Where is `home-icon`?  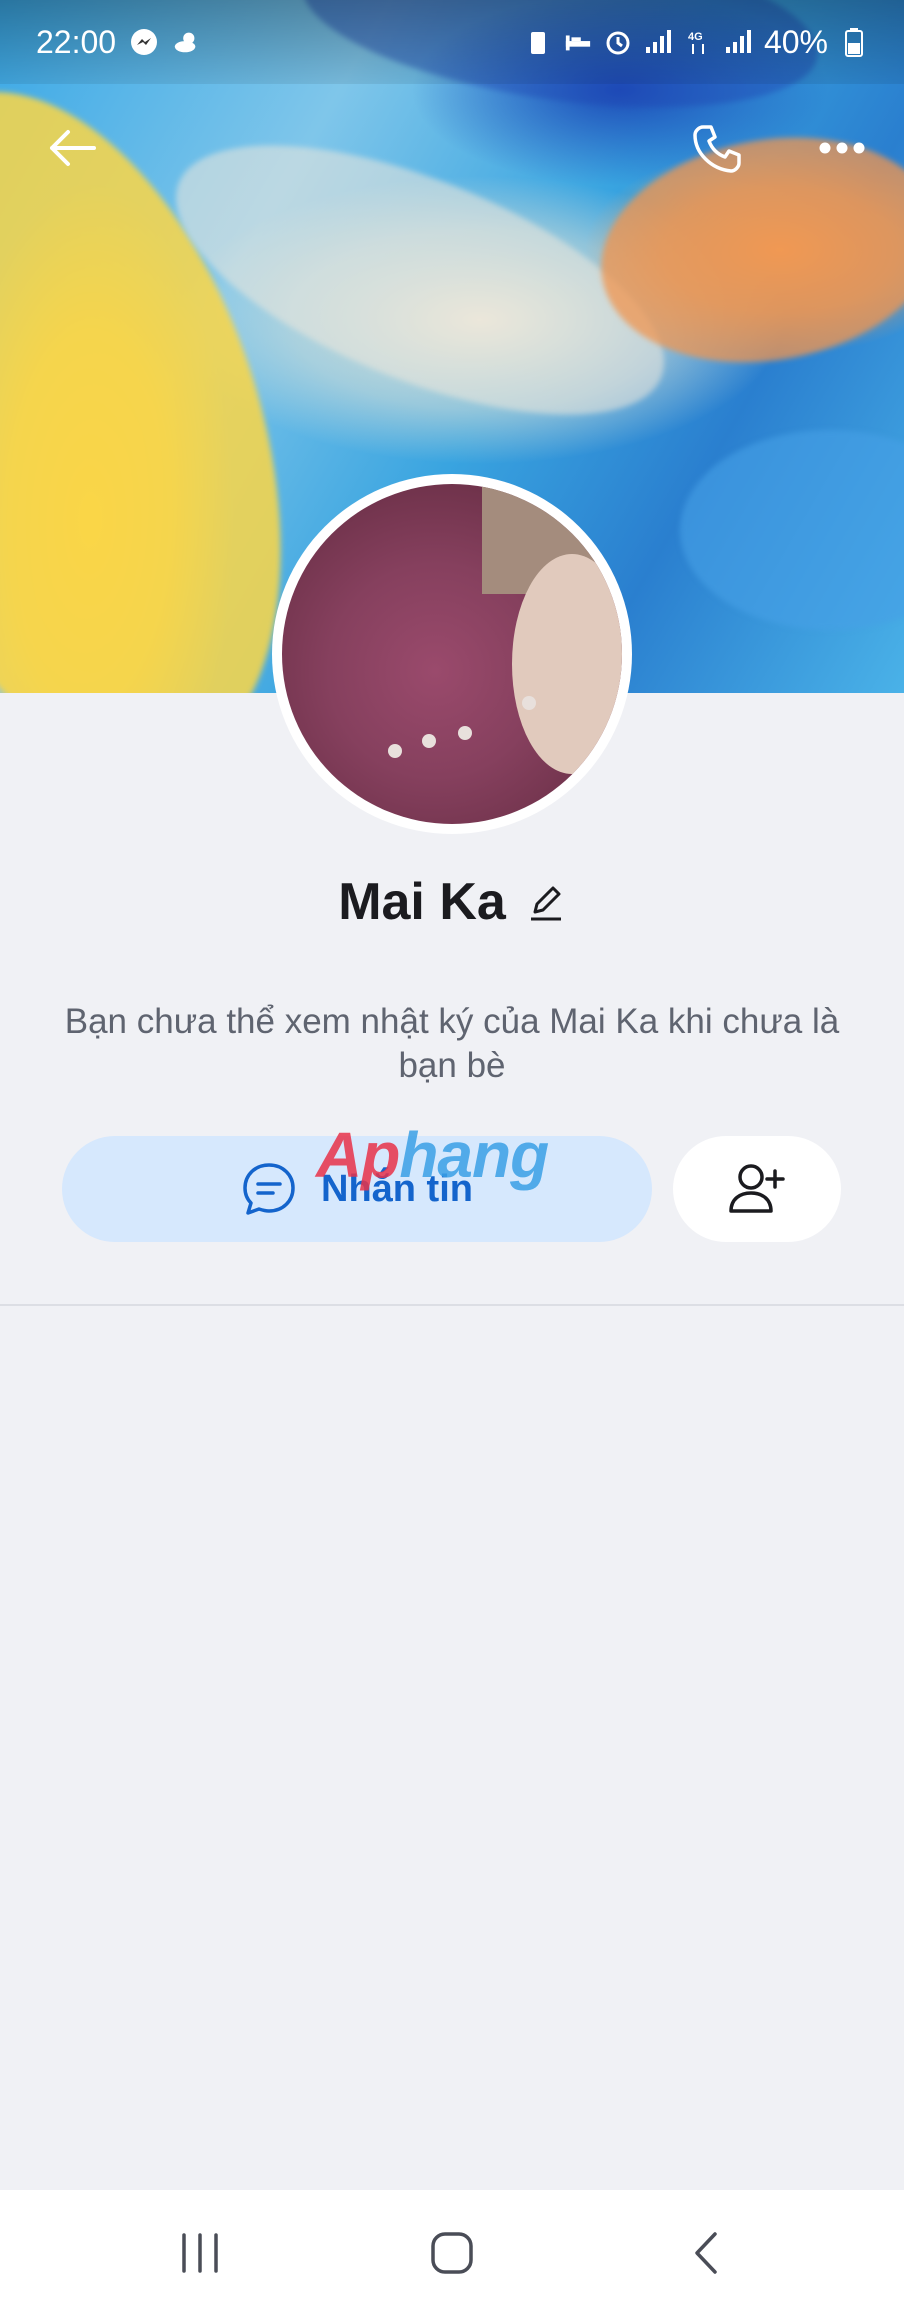 home-icon is located at coordinates (452, 2253).